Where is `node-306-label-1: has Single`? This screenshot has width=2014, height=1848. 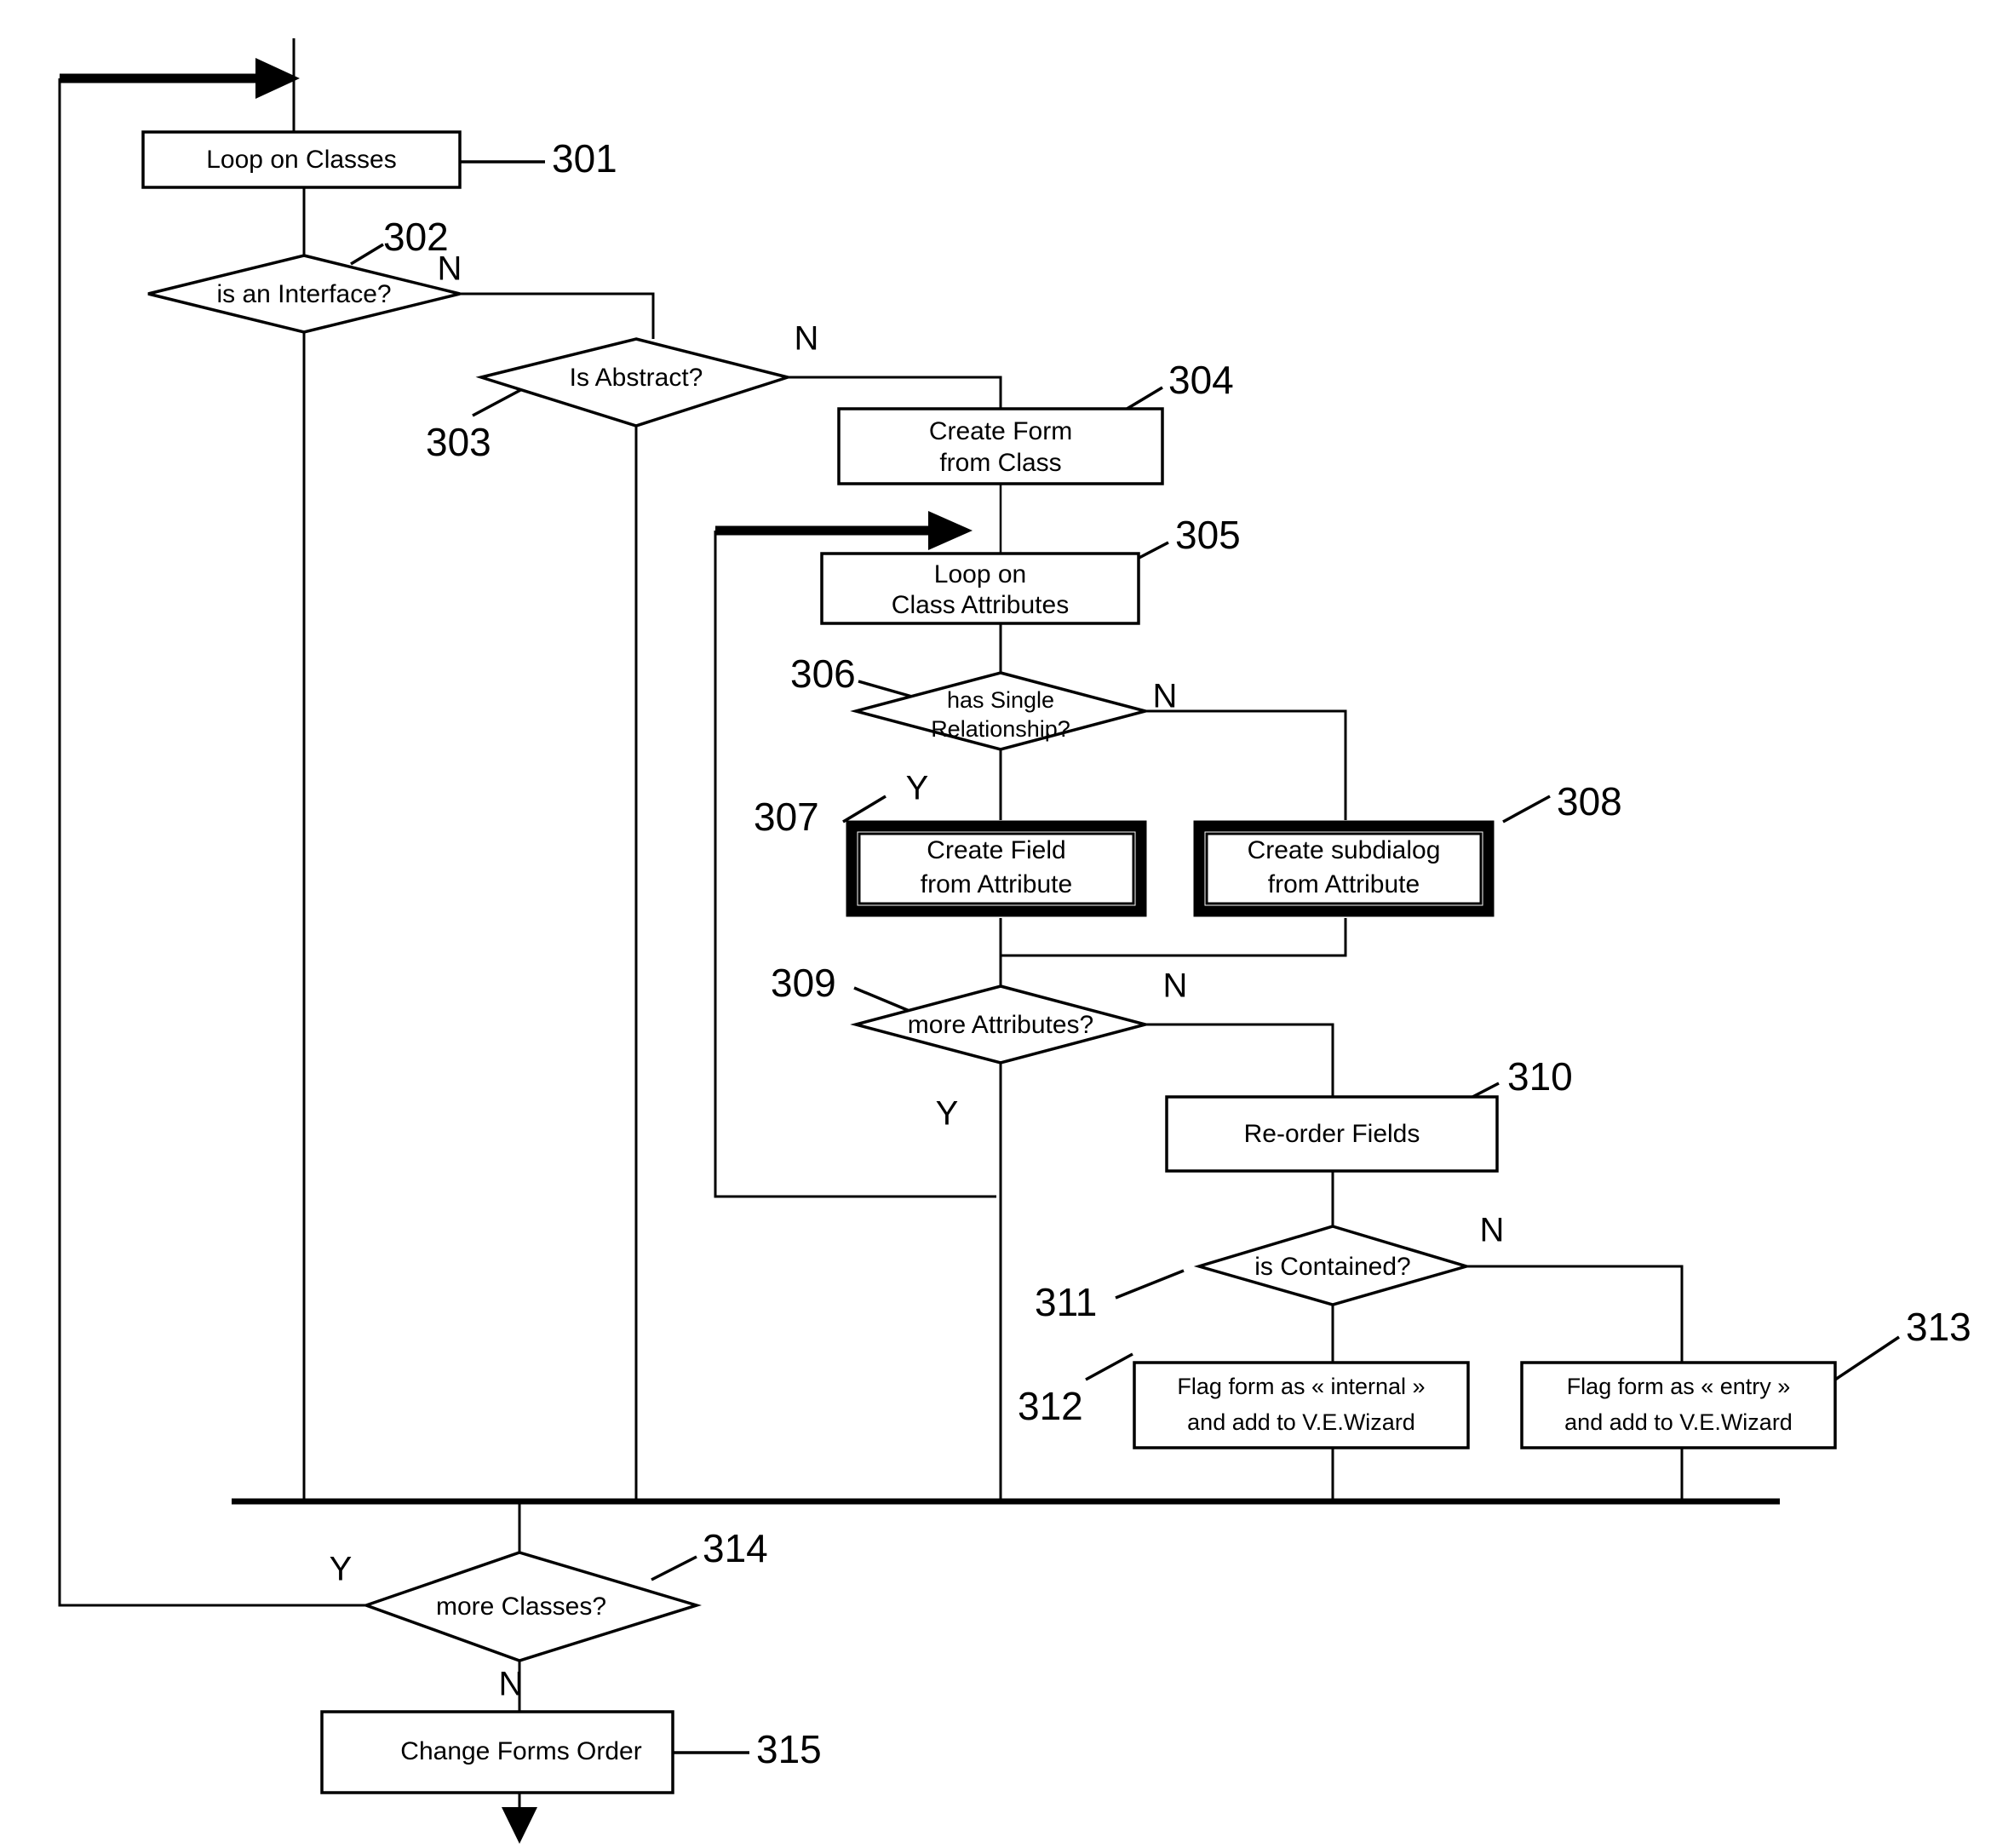 node-306-label-1: has Single is located at coordinates (1001, 700).